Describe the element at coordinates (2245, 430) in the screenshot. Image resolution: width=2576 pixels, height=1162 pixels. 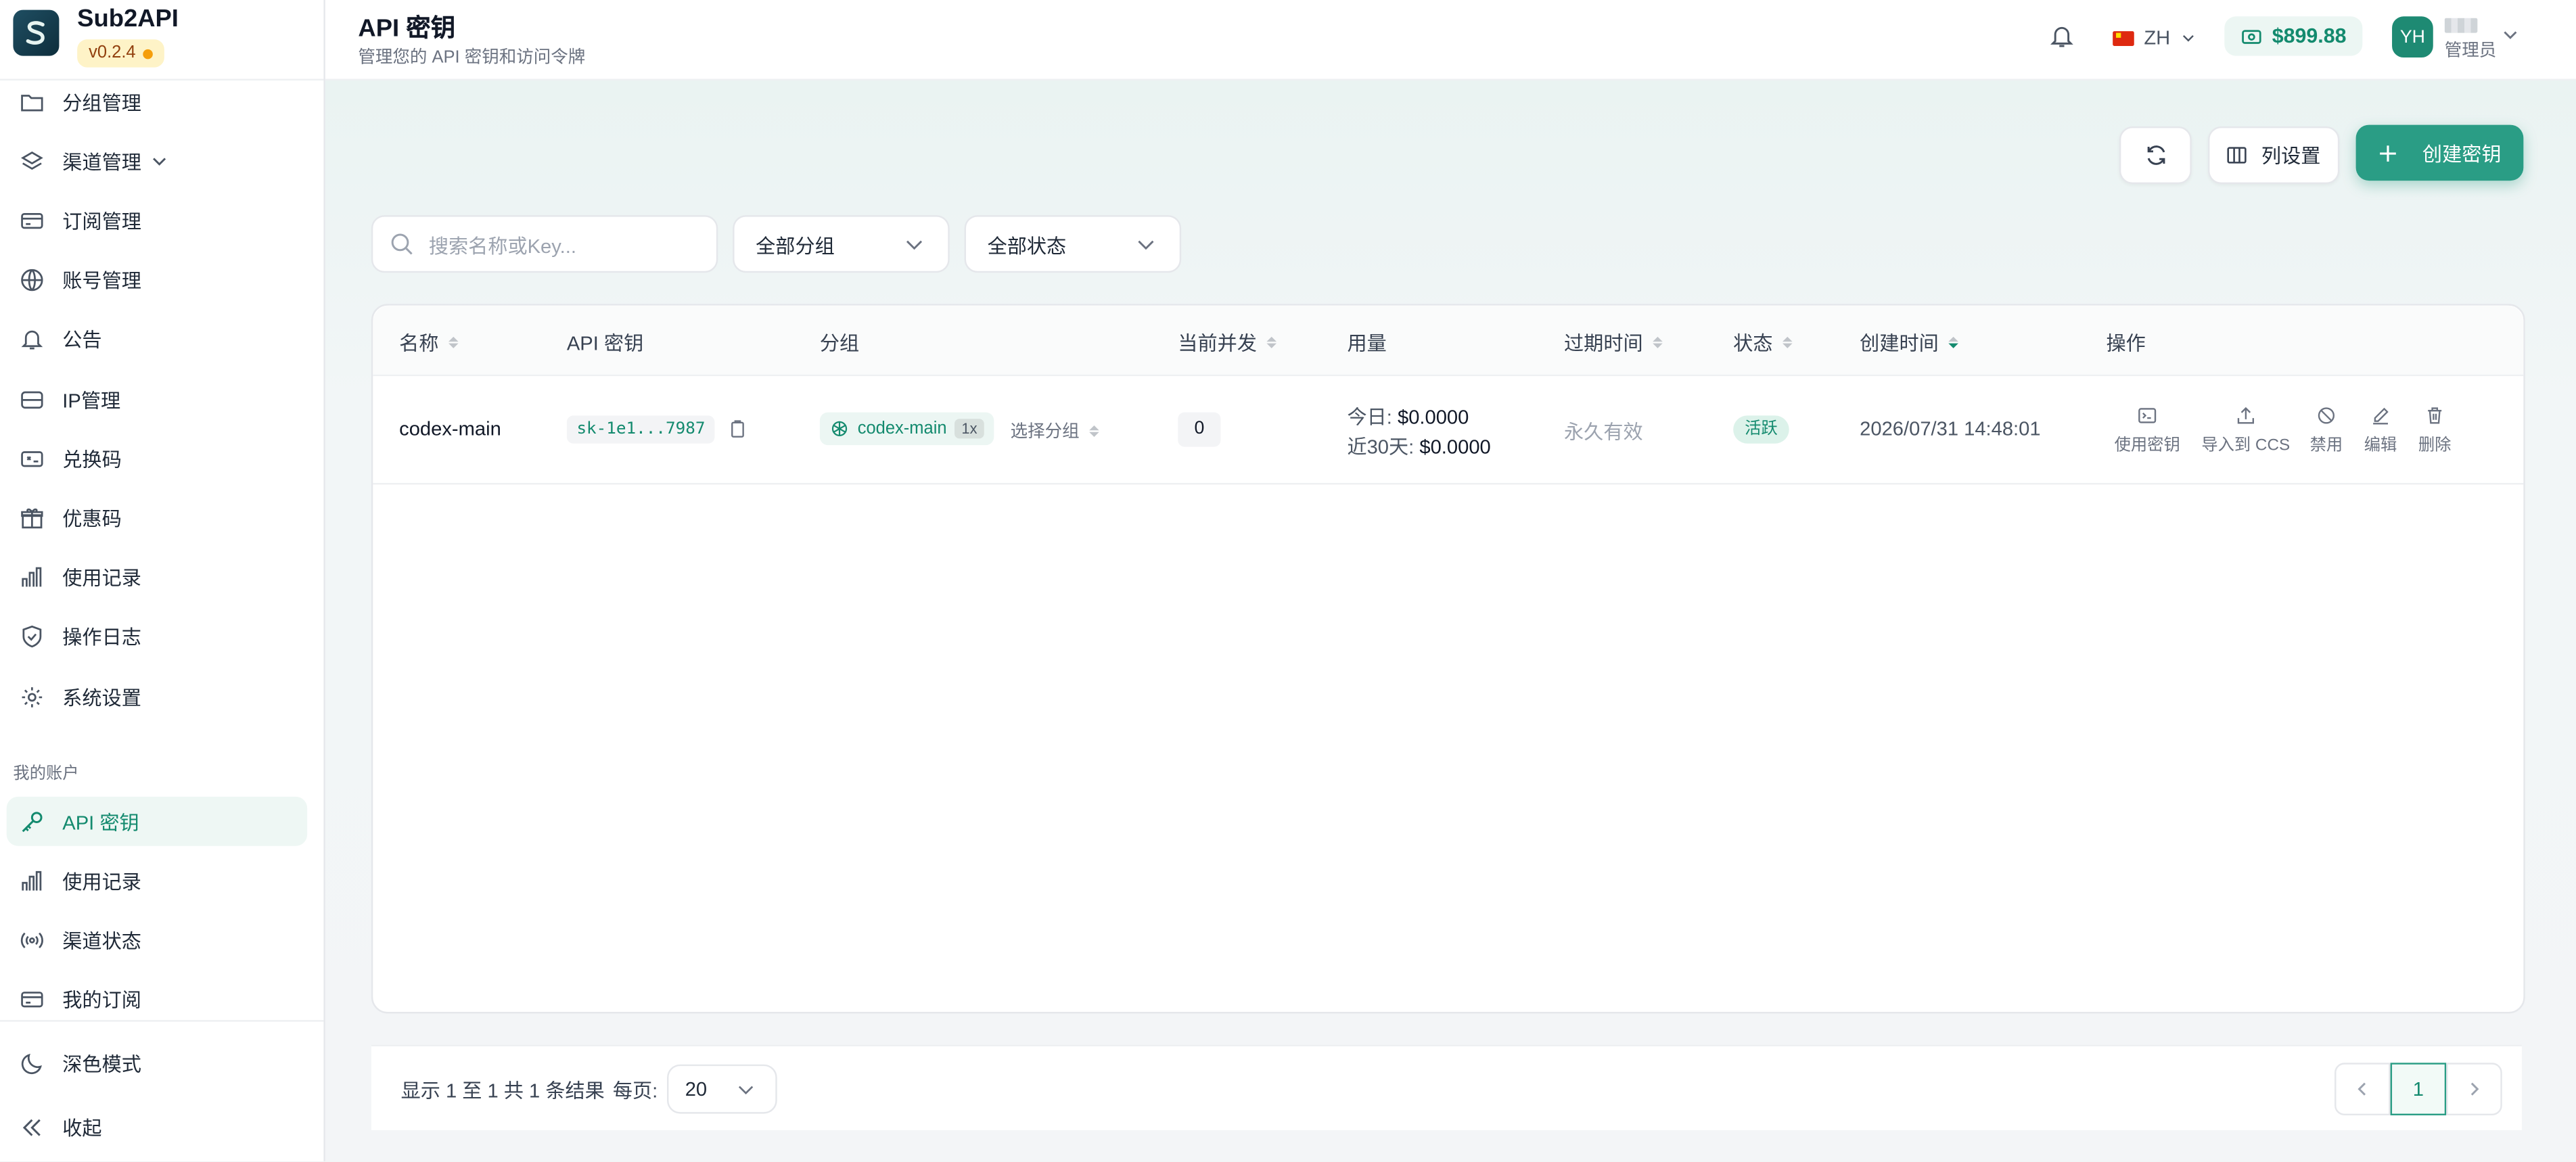
I see `import-ccs-action: 导入到 CCS` at that location.